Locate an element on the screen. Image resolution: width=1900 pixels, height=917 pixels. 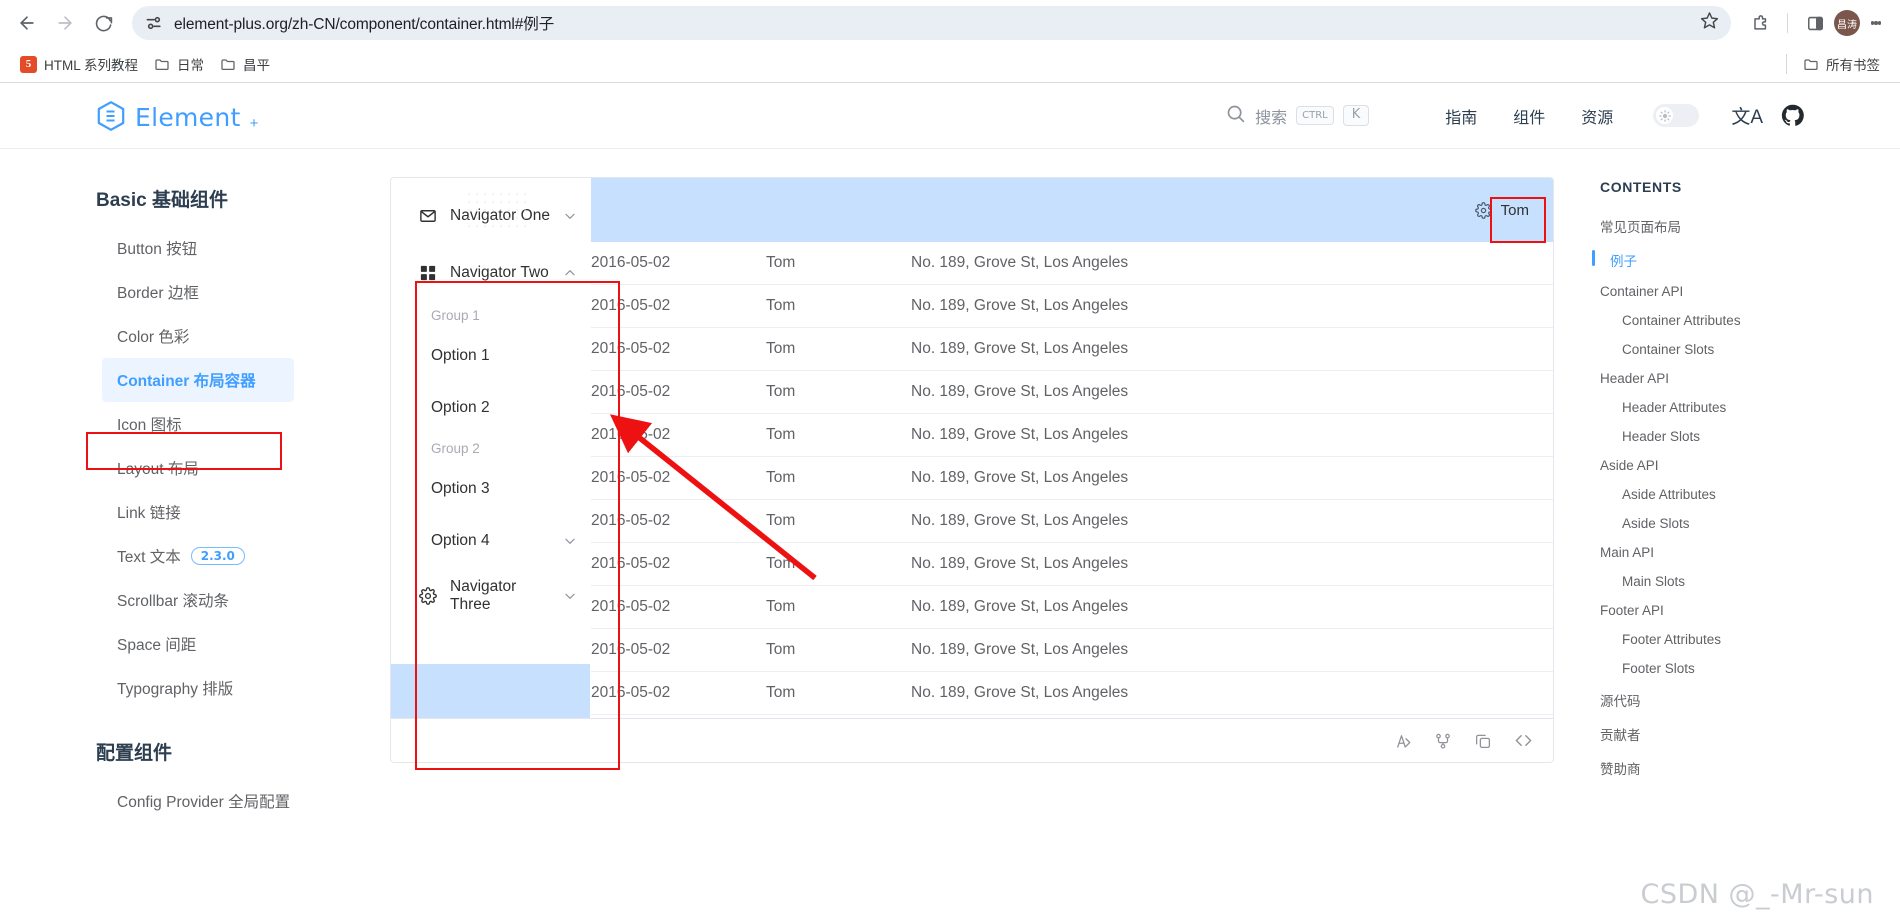
demo-menu-label: Navigator Two is located at coordinates (499, 272).